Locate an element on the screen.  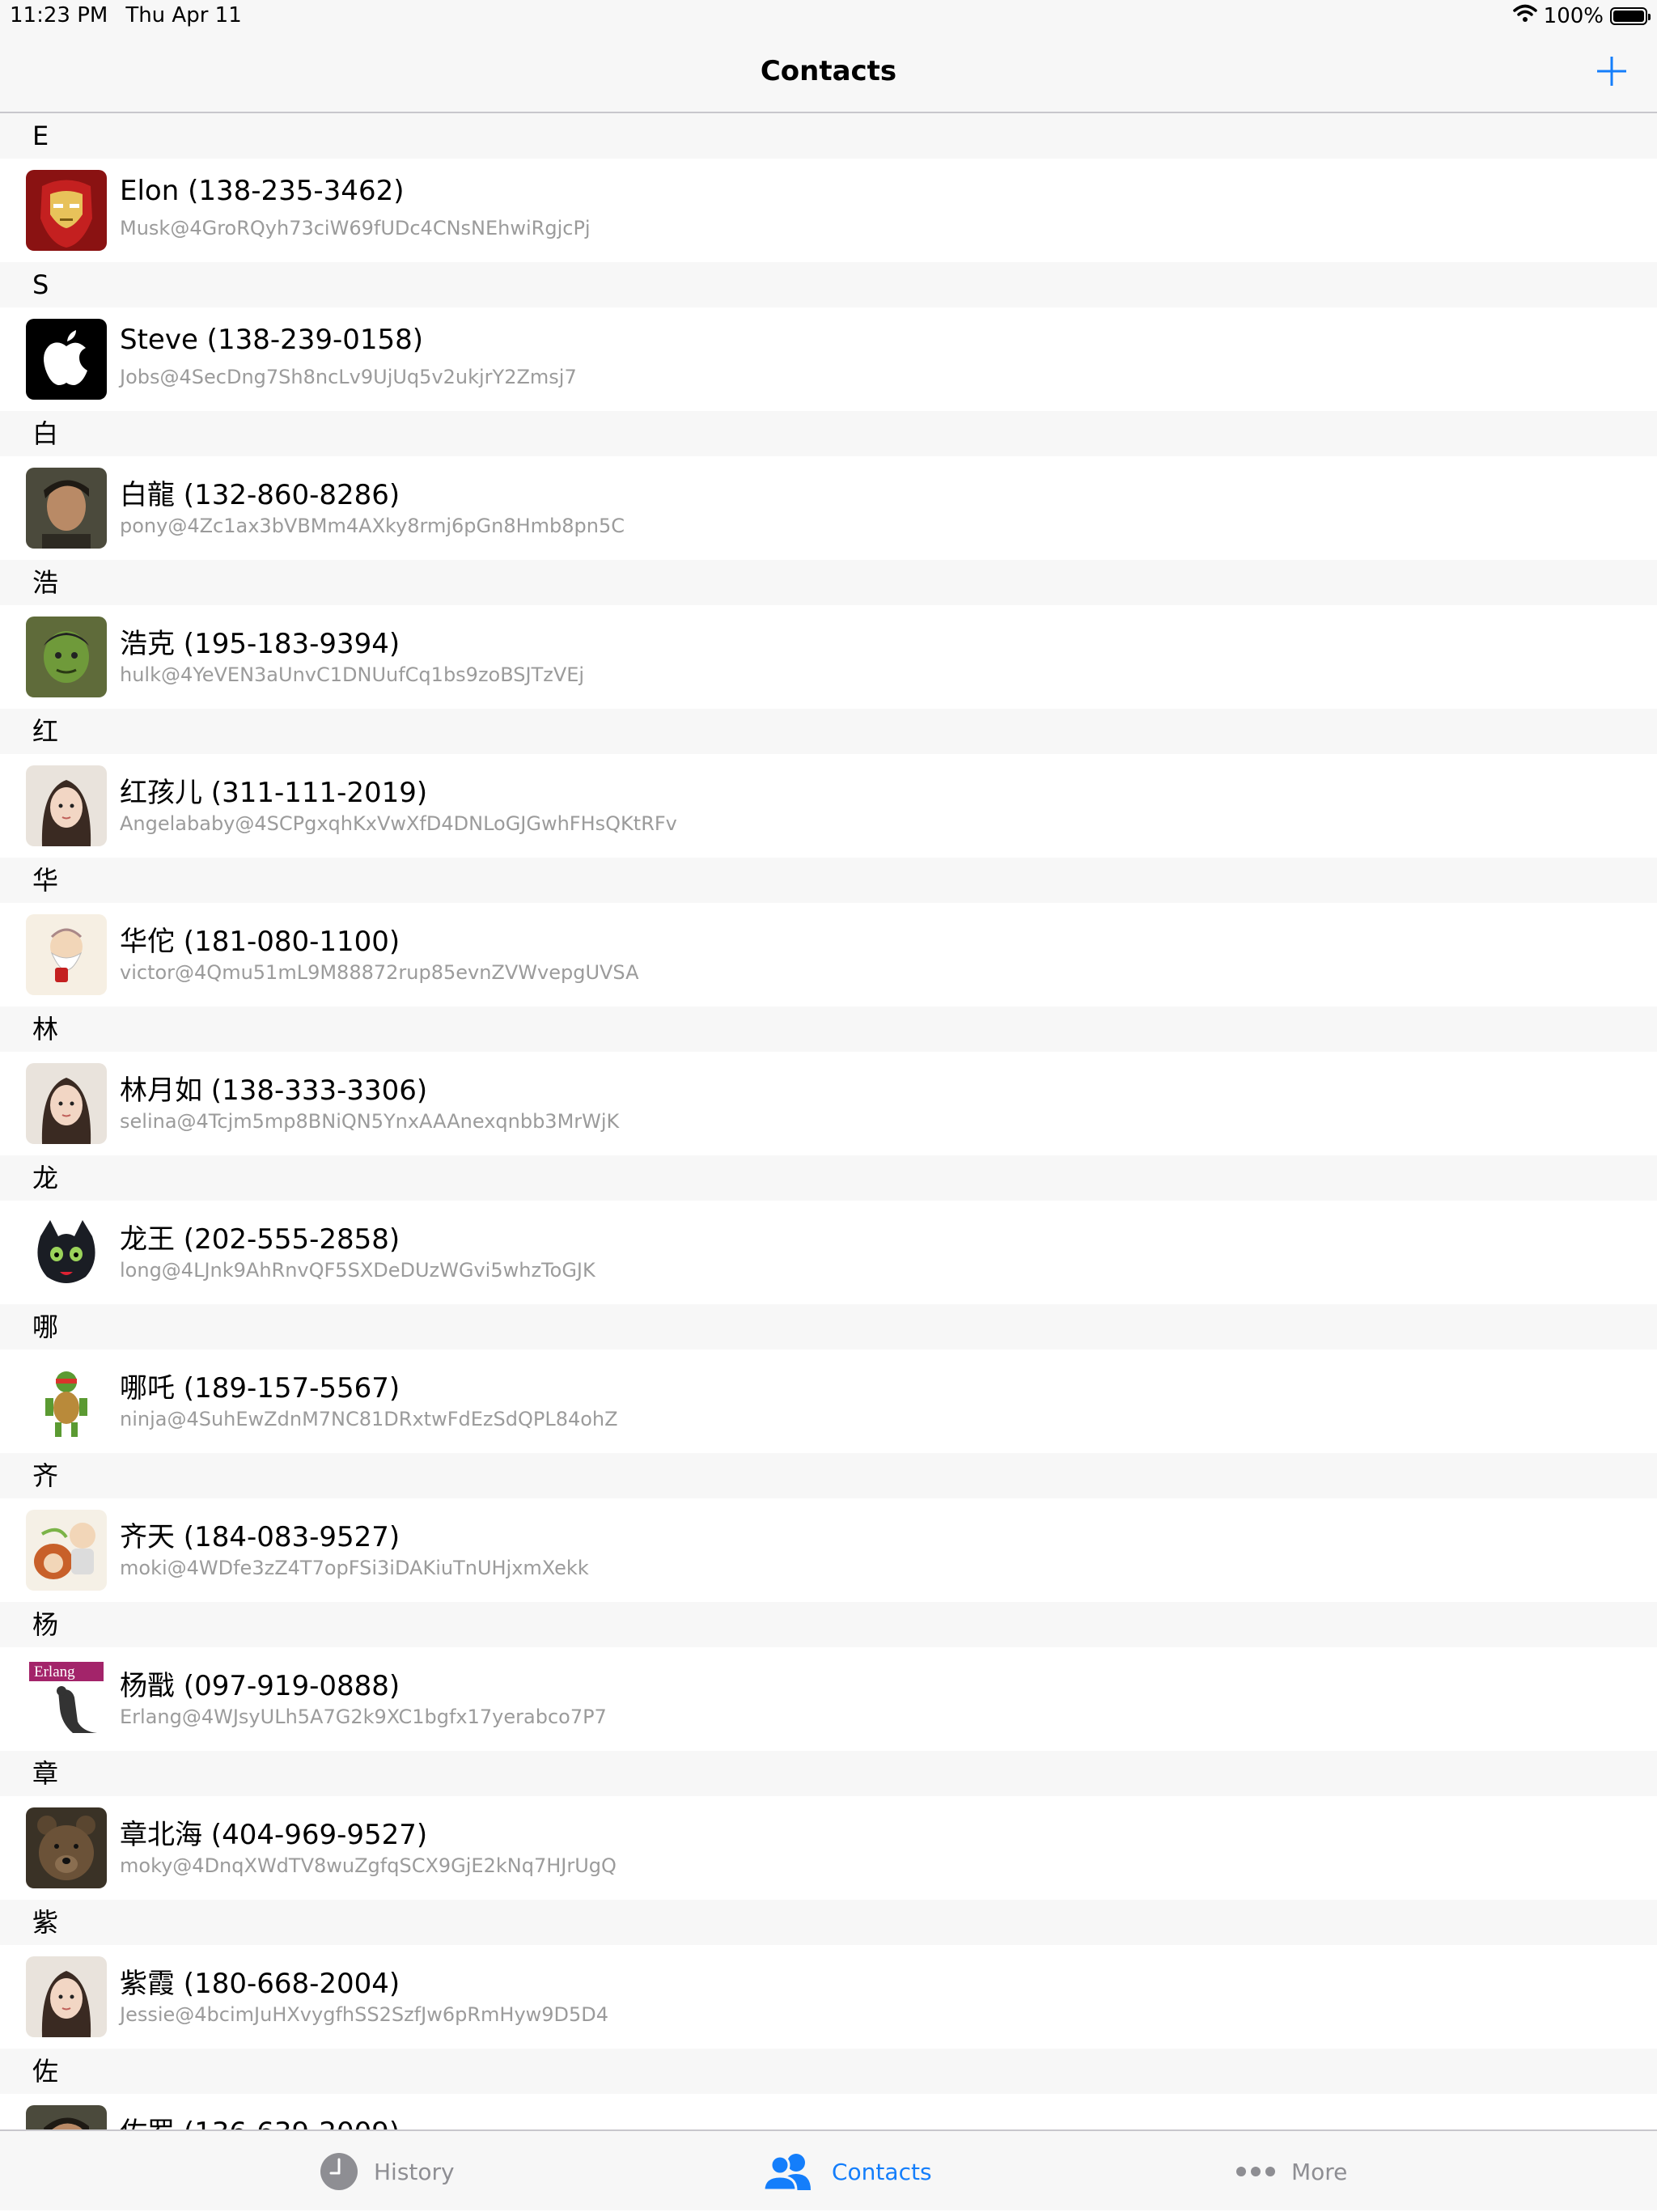
section-header: S is located at coordinates (828, 284).